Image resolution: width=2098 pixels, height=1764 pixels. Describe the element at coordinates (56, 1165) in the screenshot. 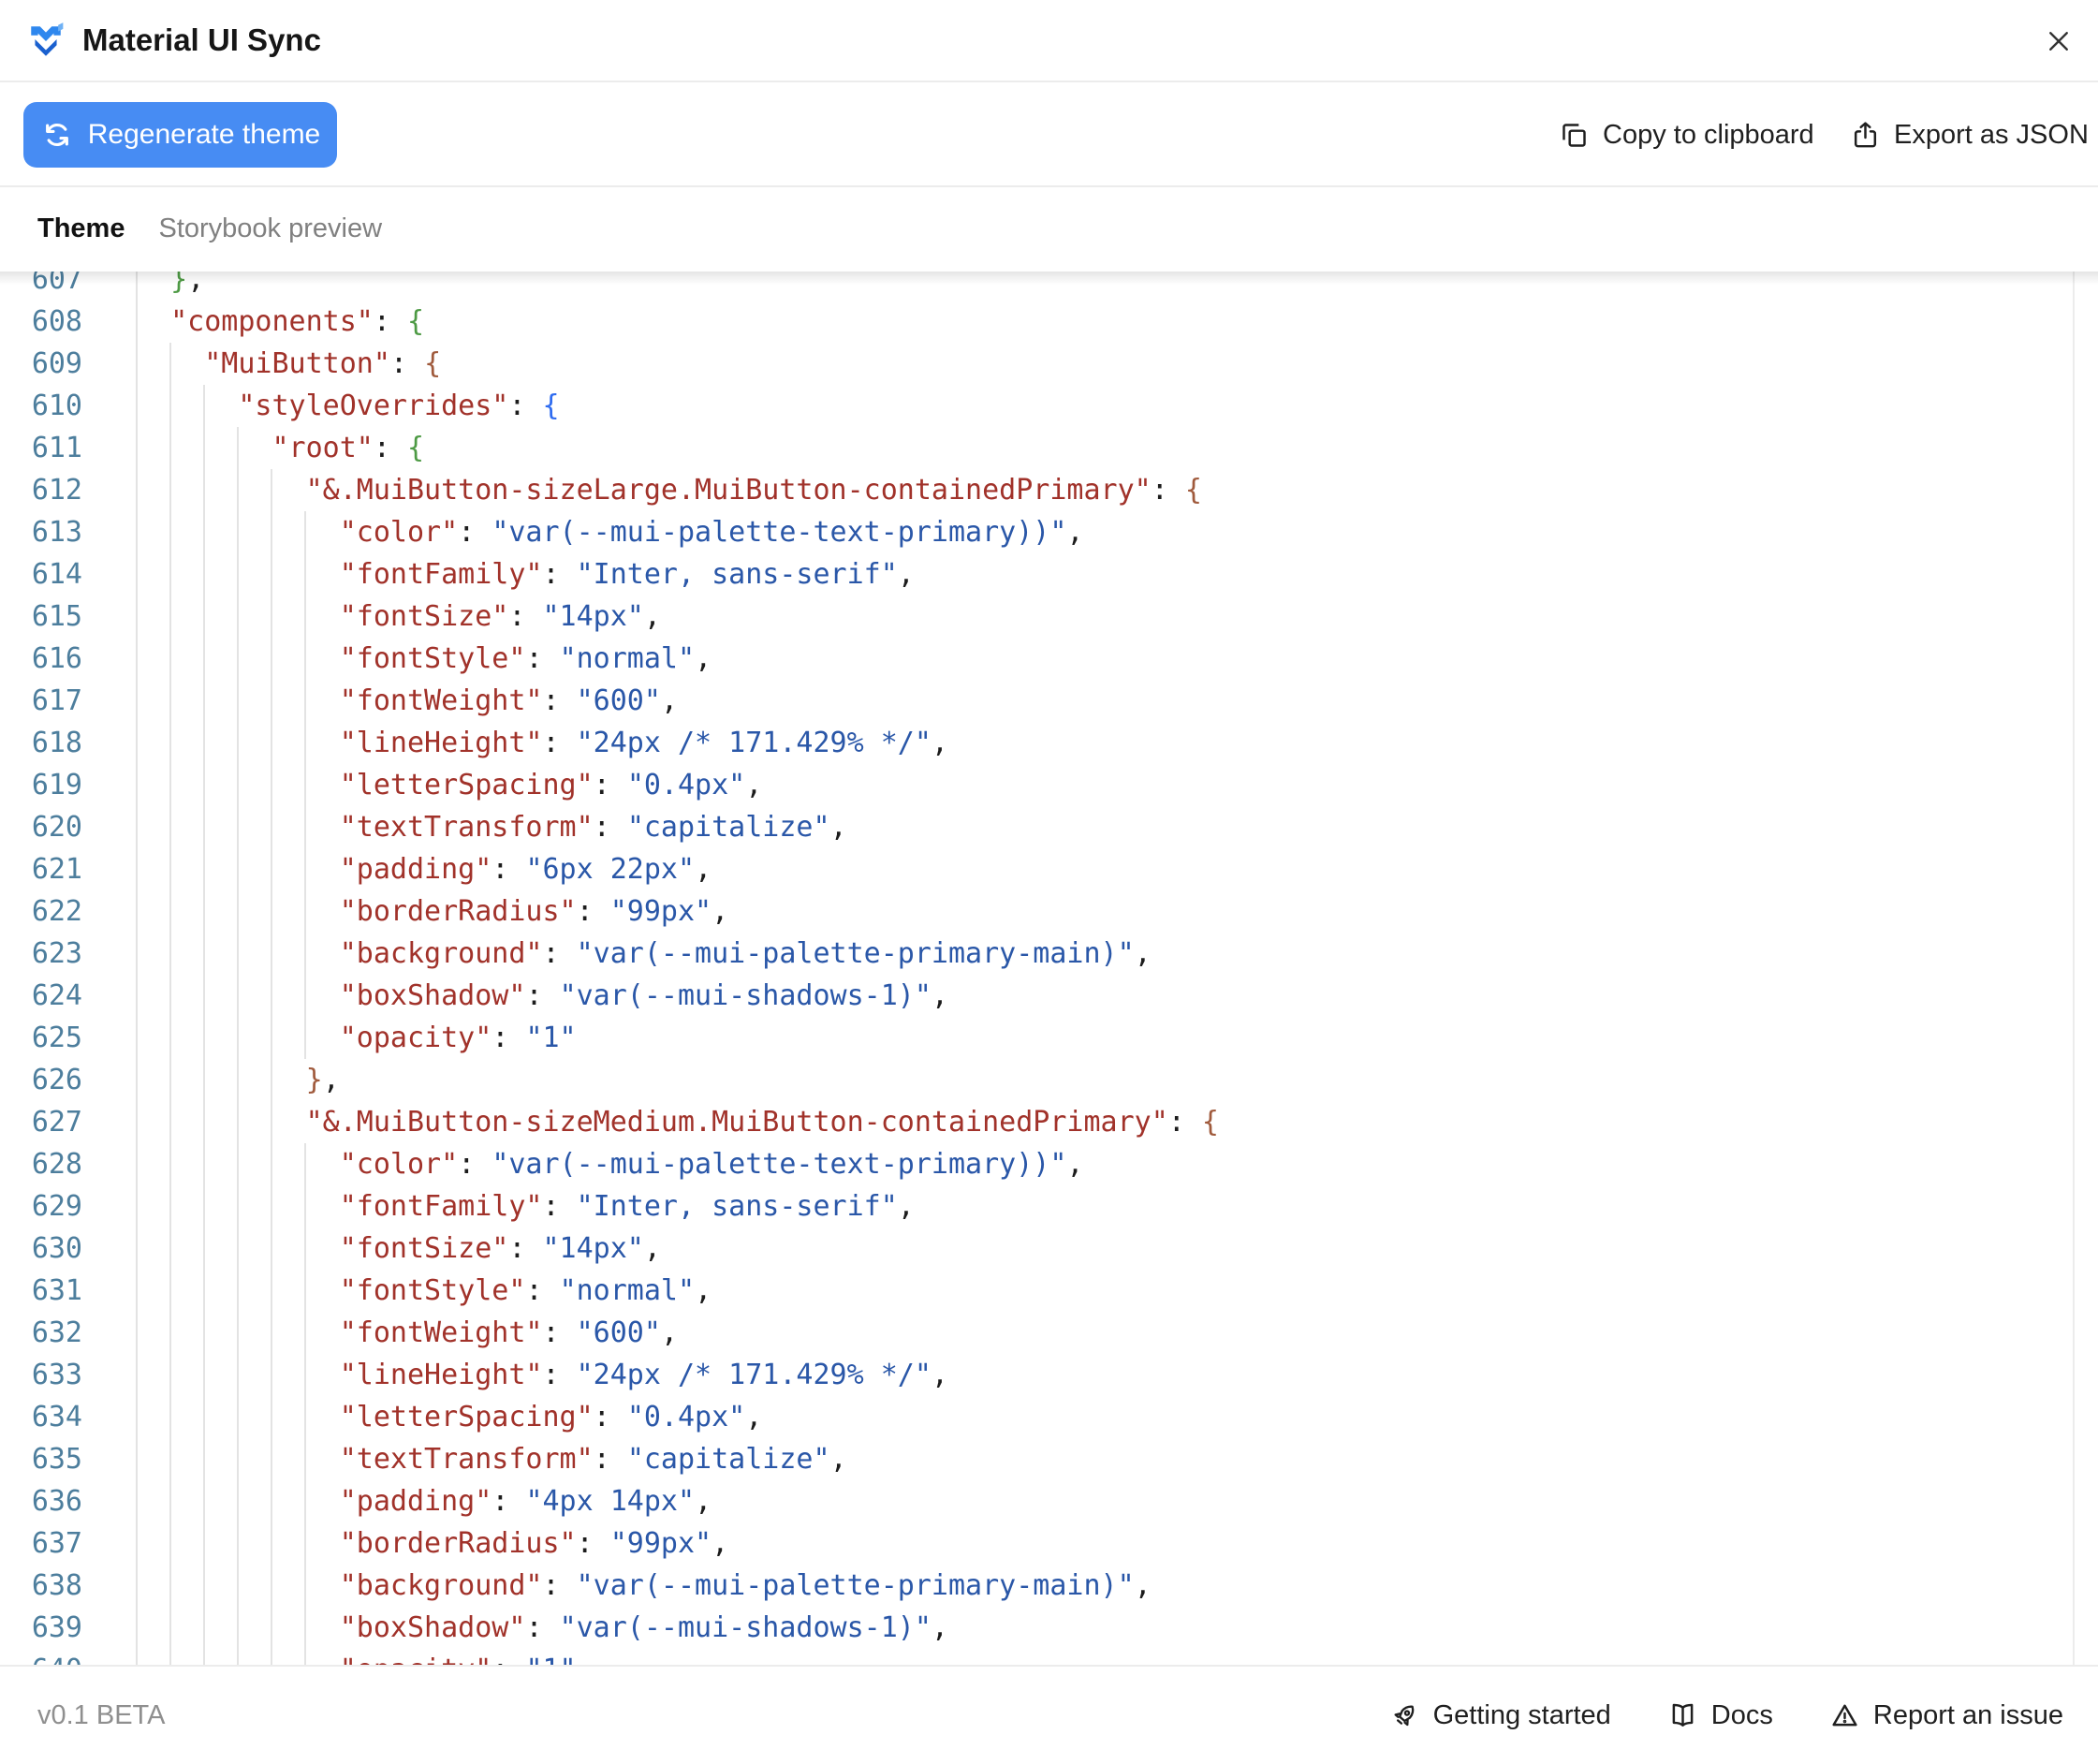

I see `line-number: 628` at that location.